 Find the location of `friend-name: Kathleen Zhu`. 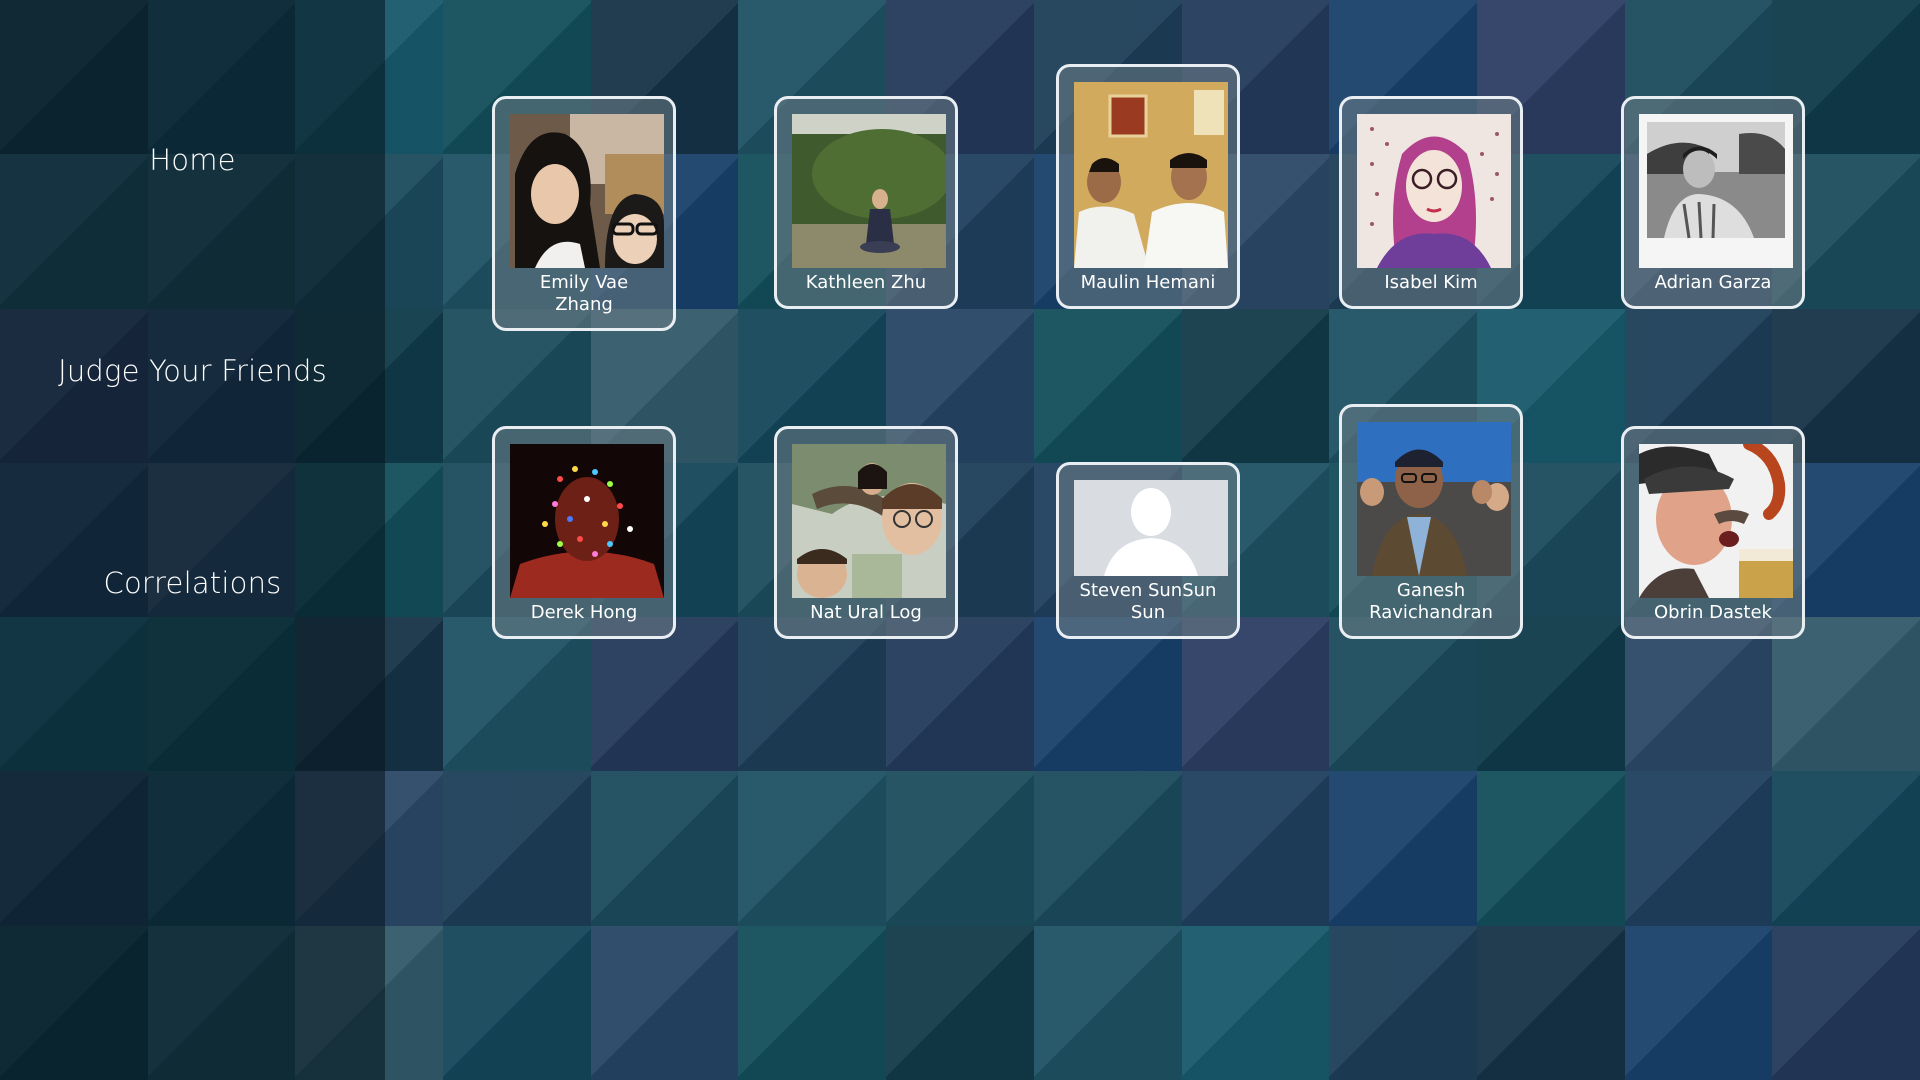

friend-name: Kathleen Zhu is located at coordinates (866, 282).